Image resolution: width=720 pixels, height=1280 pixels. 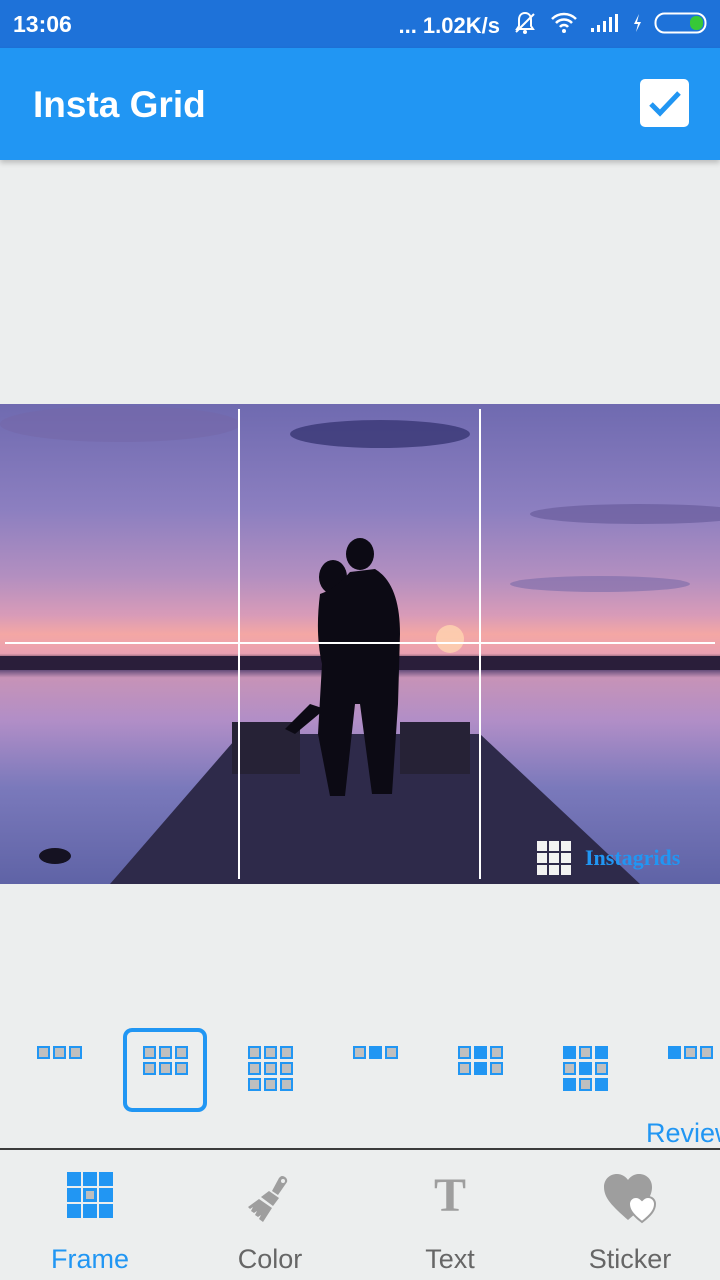 I want to click on charging-icon, so click(x=637, y=26).